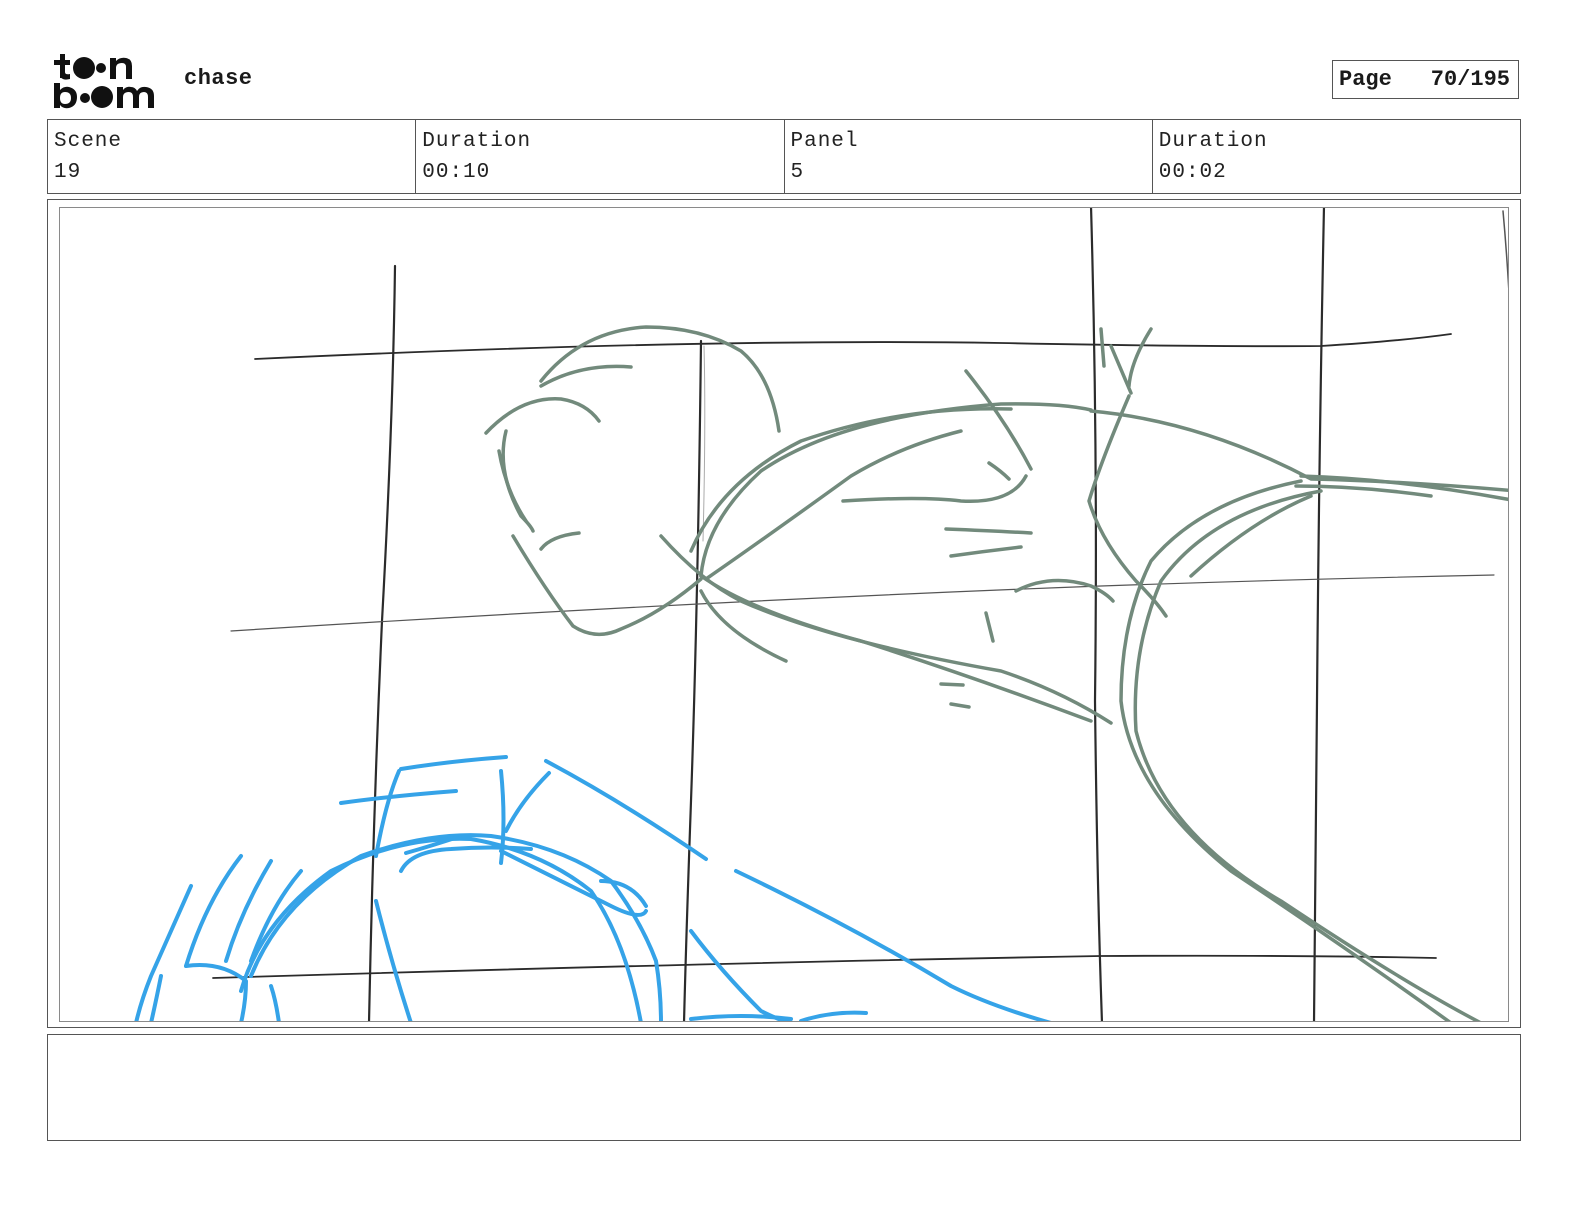 This screenshot has width=1584, height=1224. What do you see at coordinates (593, 888) in the screenshot?
I see `foreground-sketch` at bounding box center [593, 888].